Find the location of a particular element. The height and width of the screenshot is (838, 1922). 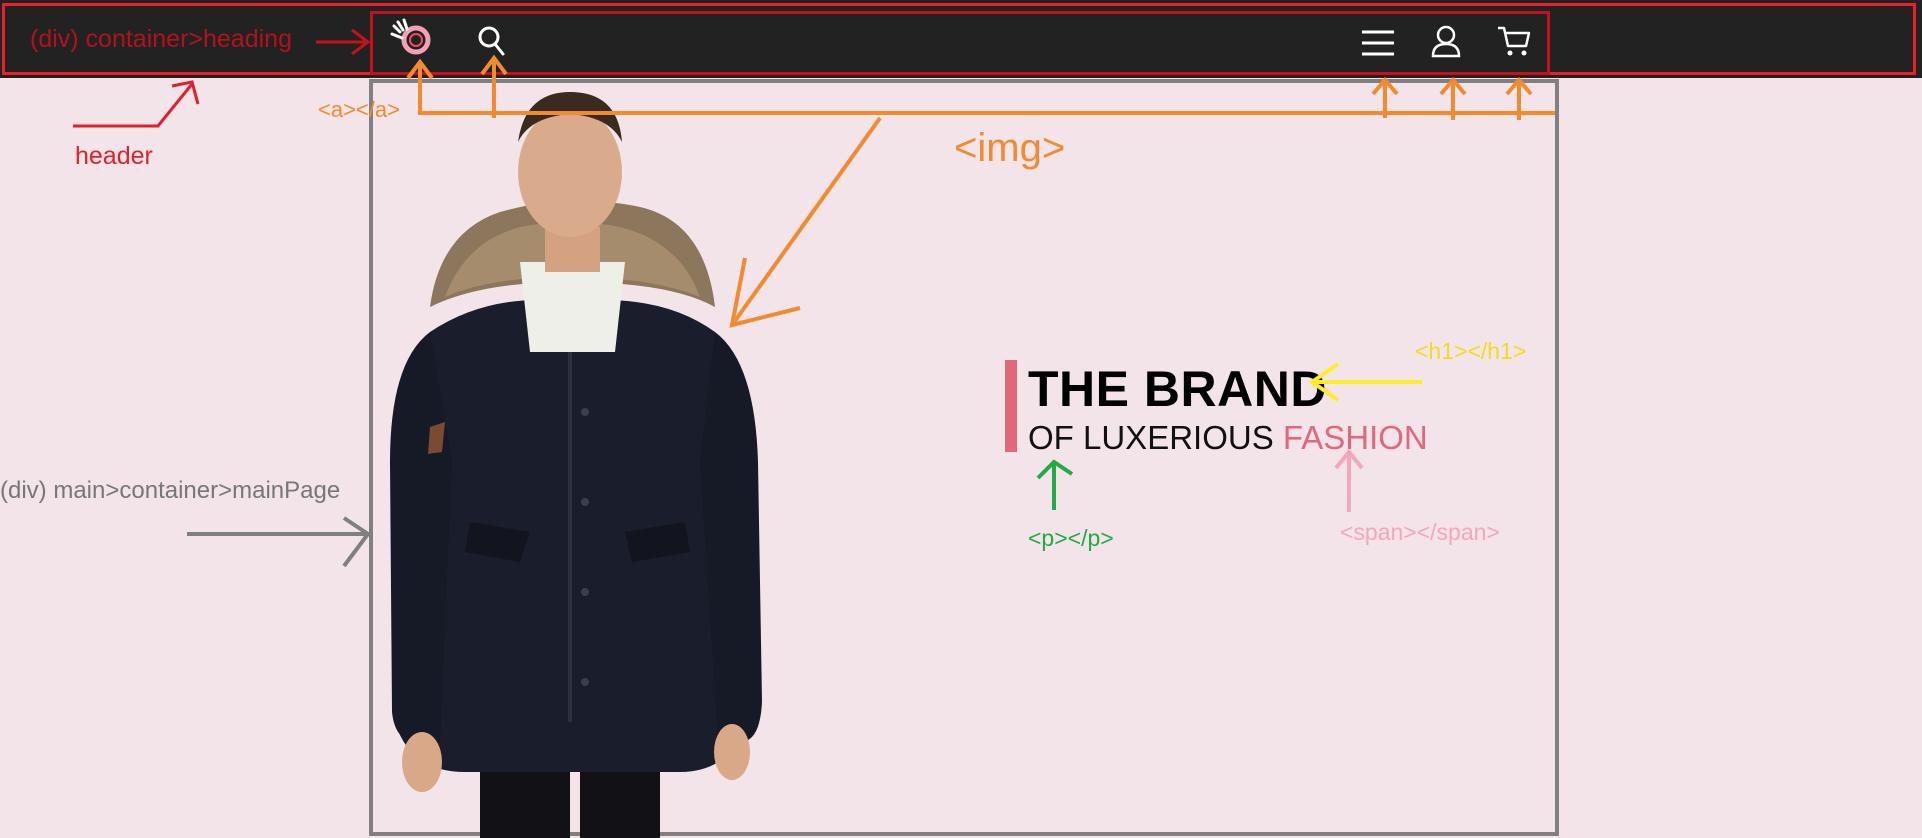

header-arrow is located at coordinates (136, 104).